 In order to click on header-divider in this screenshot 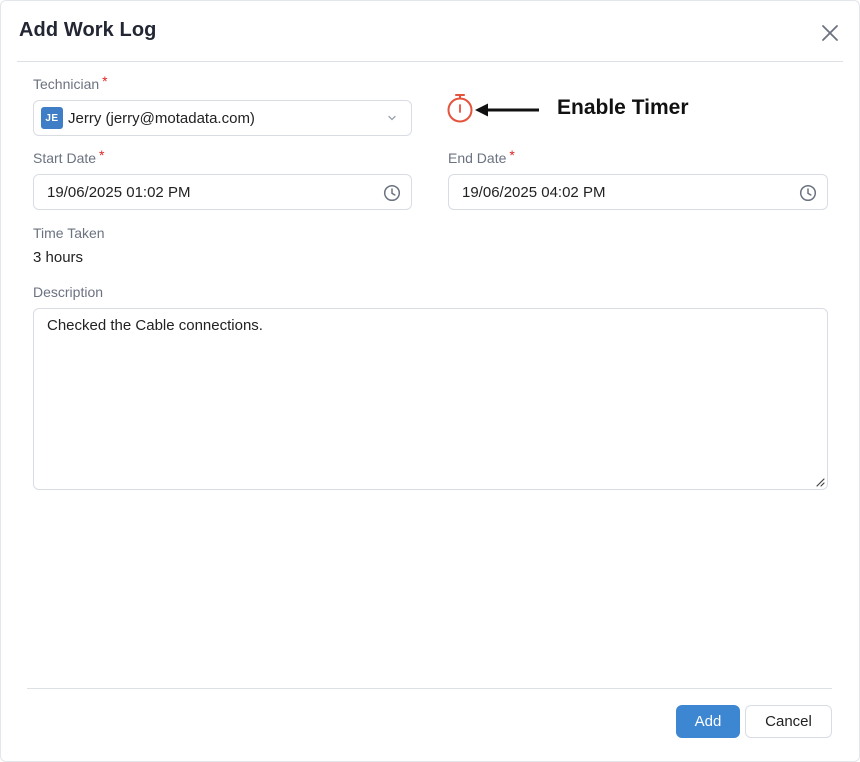, I will do `click(430, 61)`.